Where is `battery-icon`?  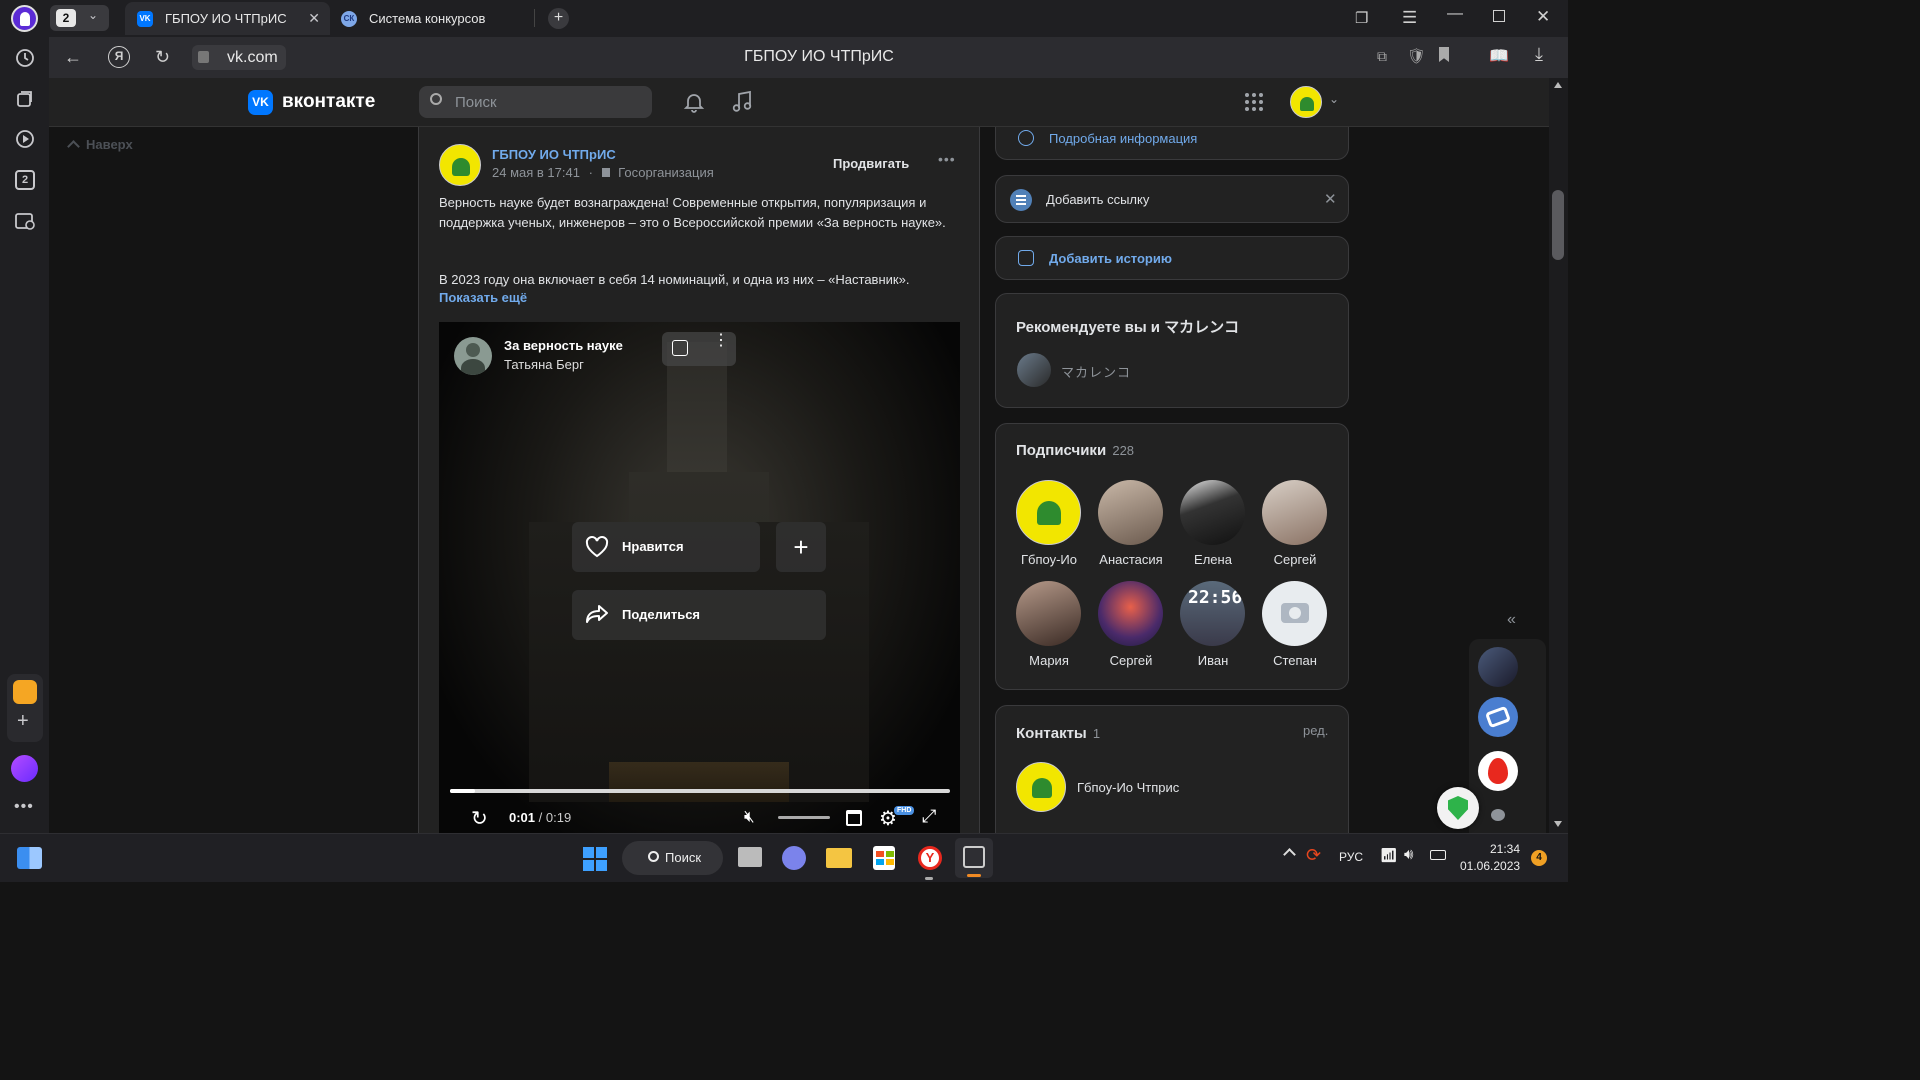
battery-icon is located at coordinates (1438, 855).